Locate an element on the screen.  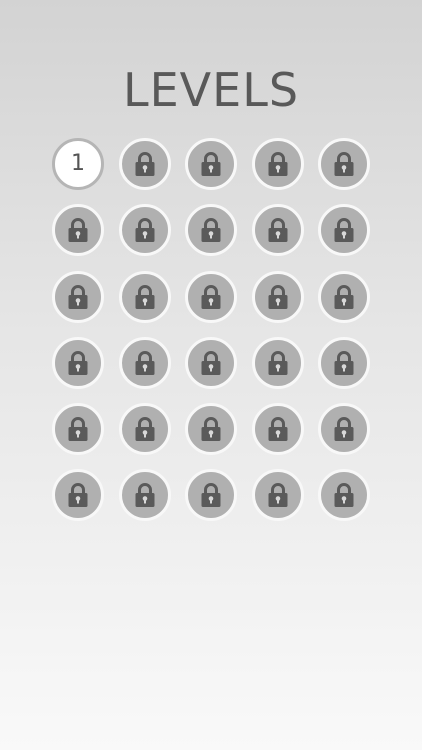
level-button: 1 is located at coordinates (78, 164).